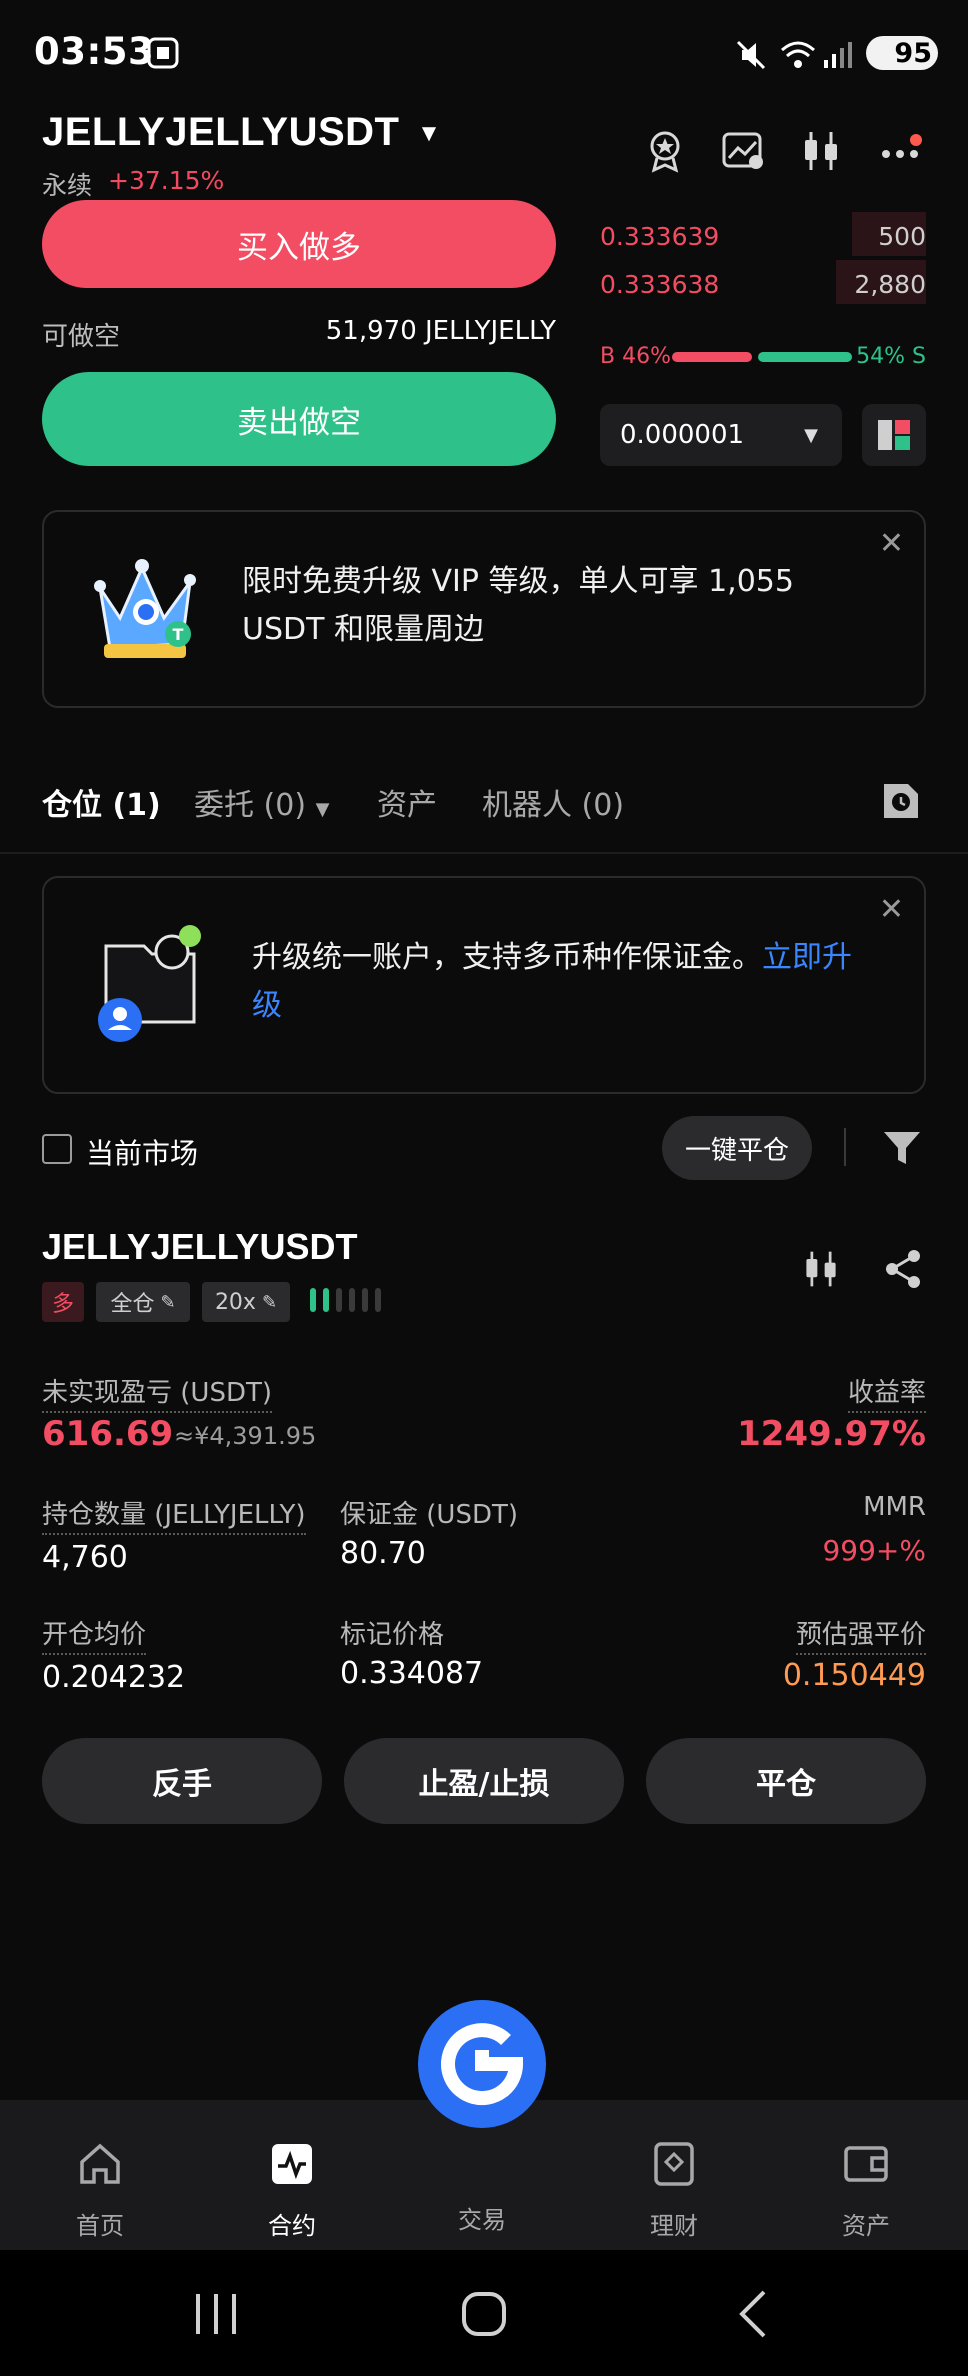 Image resolution: width=968 pixels, height=2376 pixels. Describe the element at coordinates (67, 185) in the screenshot. I see `contract-type: 永续` at that location.